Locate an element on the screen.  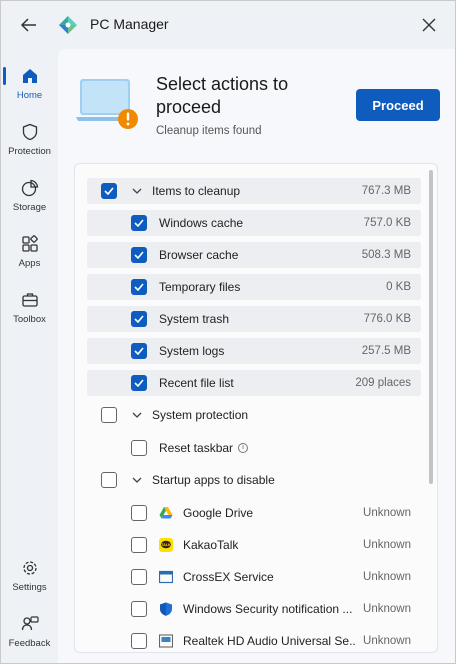
sidebar-item-protection: Protection is located at coordinates (29, 140).